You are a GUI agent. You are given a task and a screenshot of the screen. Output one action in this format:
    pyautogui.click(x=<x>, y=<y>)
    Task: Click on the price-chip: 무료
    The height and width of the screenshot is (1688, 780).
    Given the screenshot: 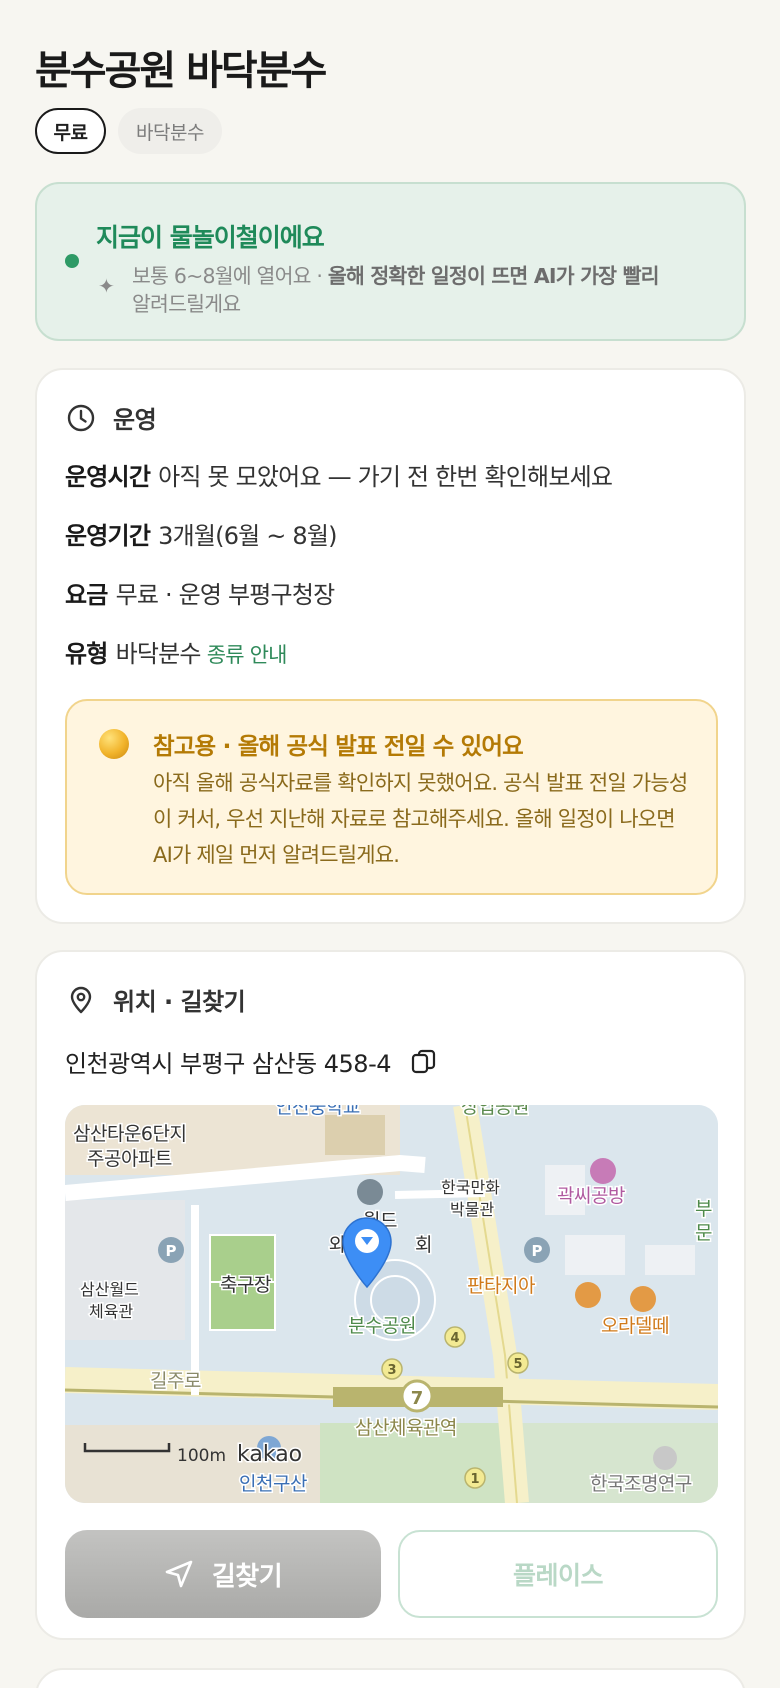 What is the action you would take?
    pyautogui.click(x=70, y=131)
    